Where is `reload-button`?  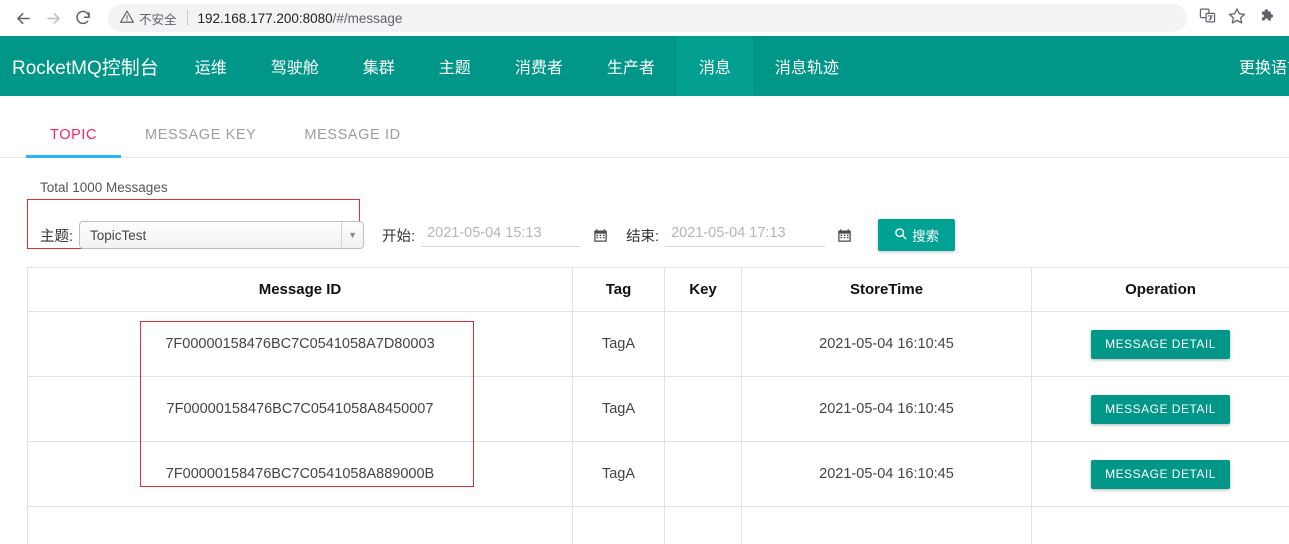 reload-button is located at coordinates (83, 18).